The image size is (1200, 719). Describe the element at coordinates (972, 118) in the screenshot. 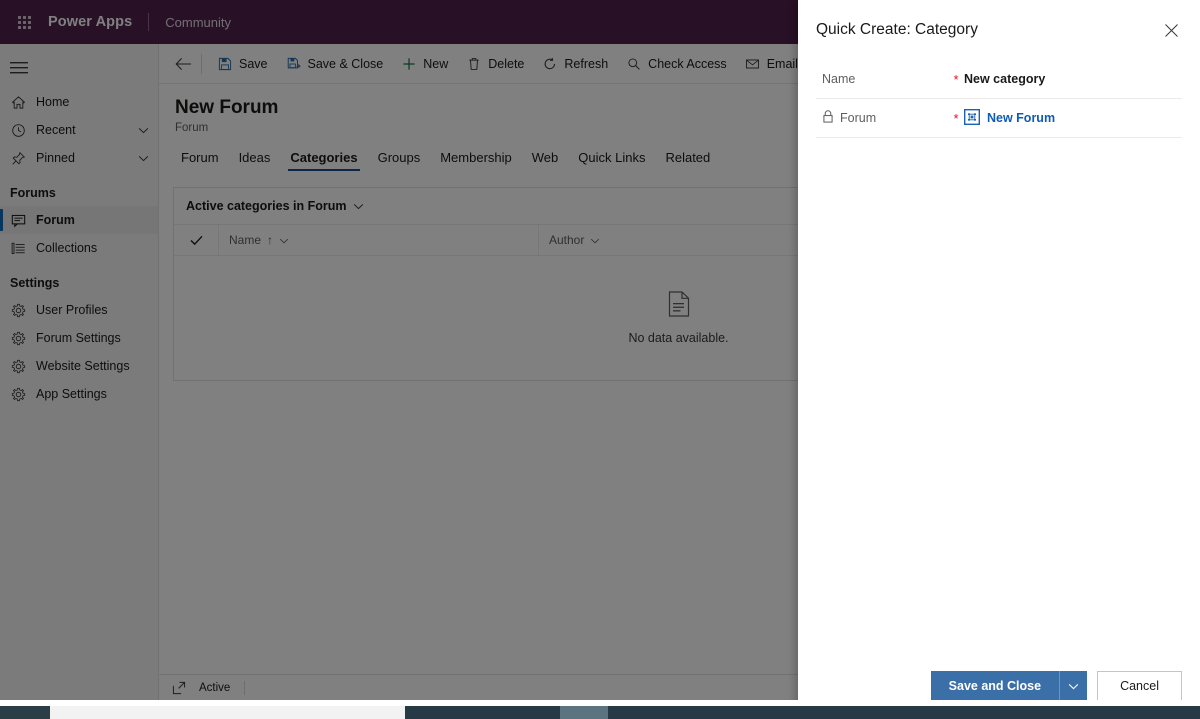

I see `forum-entity-icon` at that location.